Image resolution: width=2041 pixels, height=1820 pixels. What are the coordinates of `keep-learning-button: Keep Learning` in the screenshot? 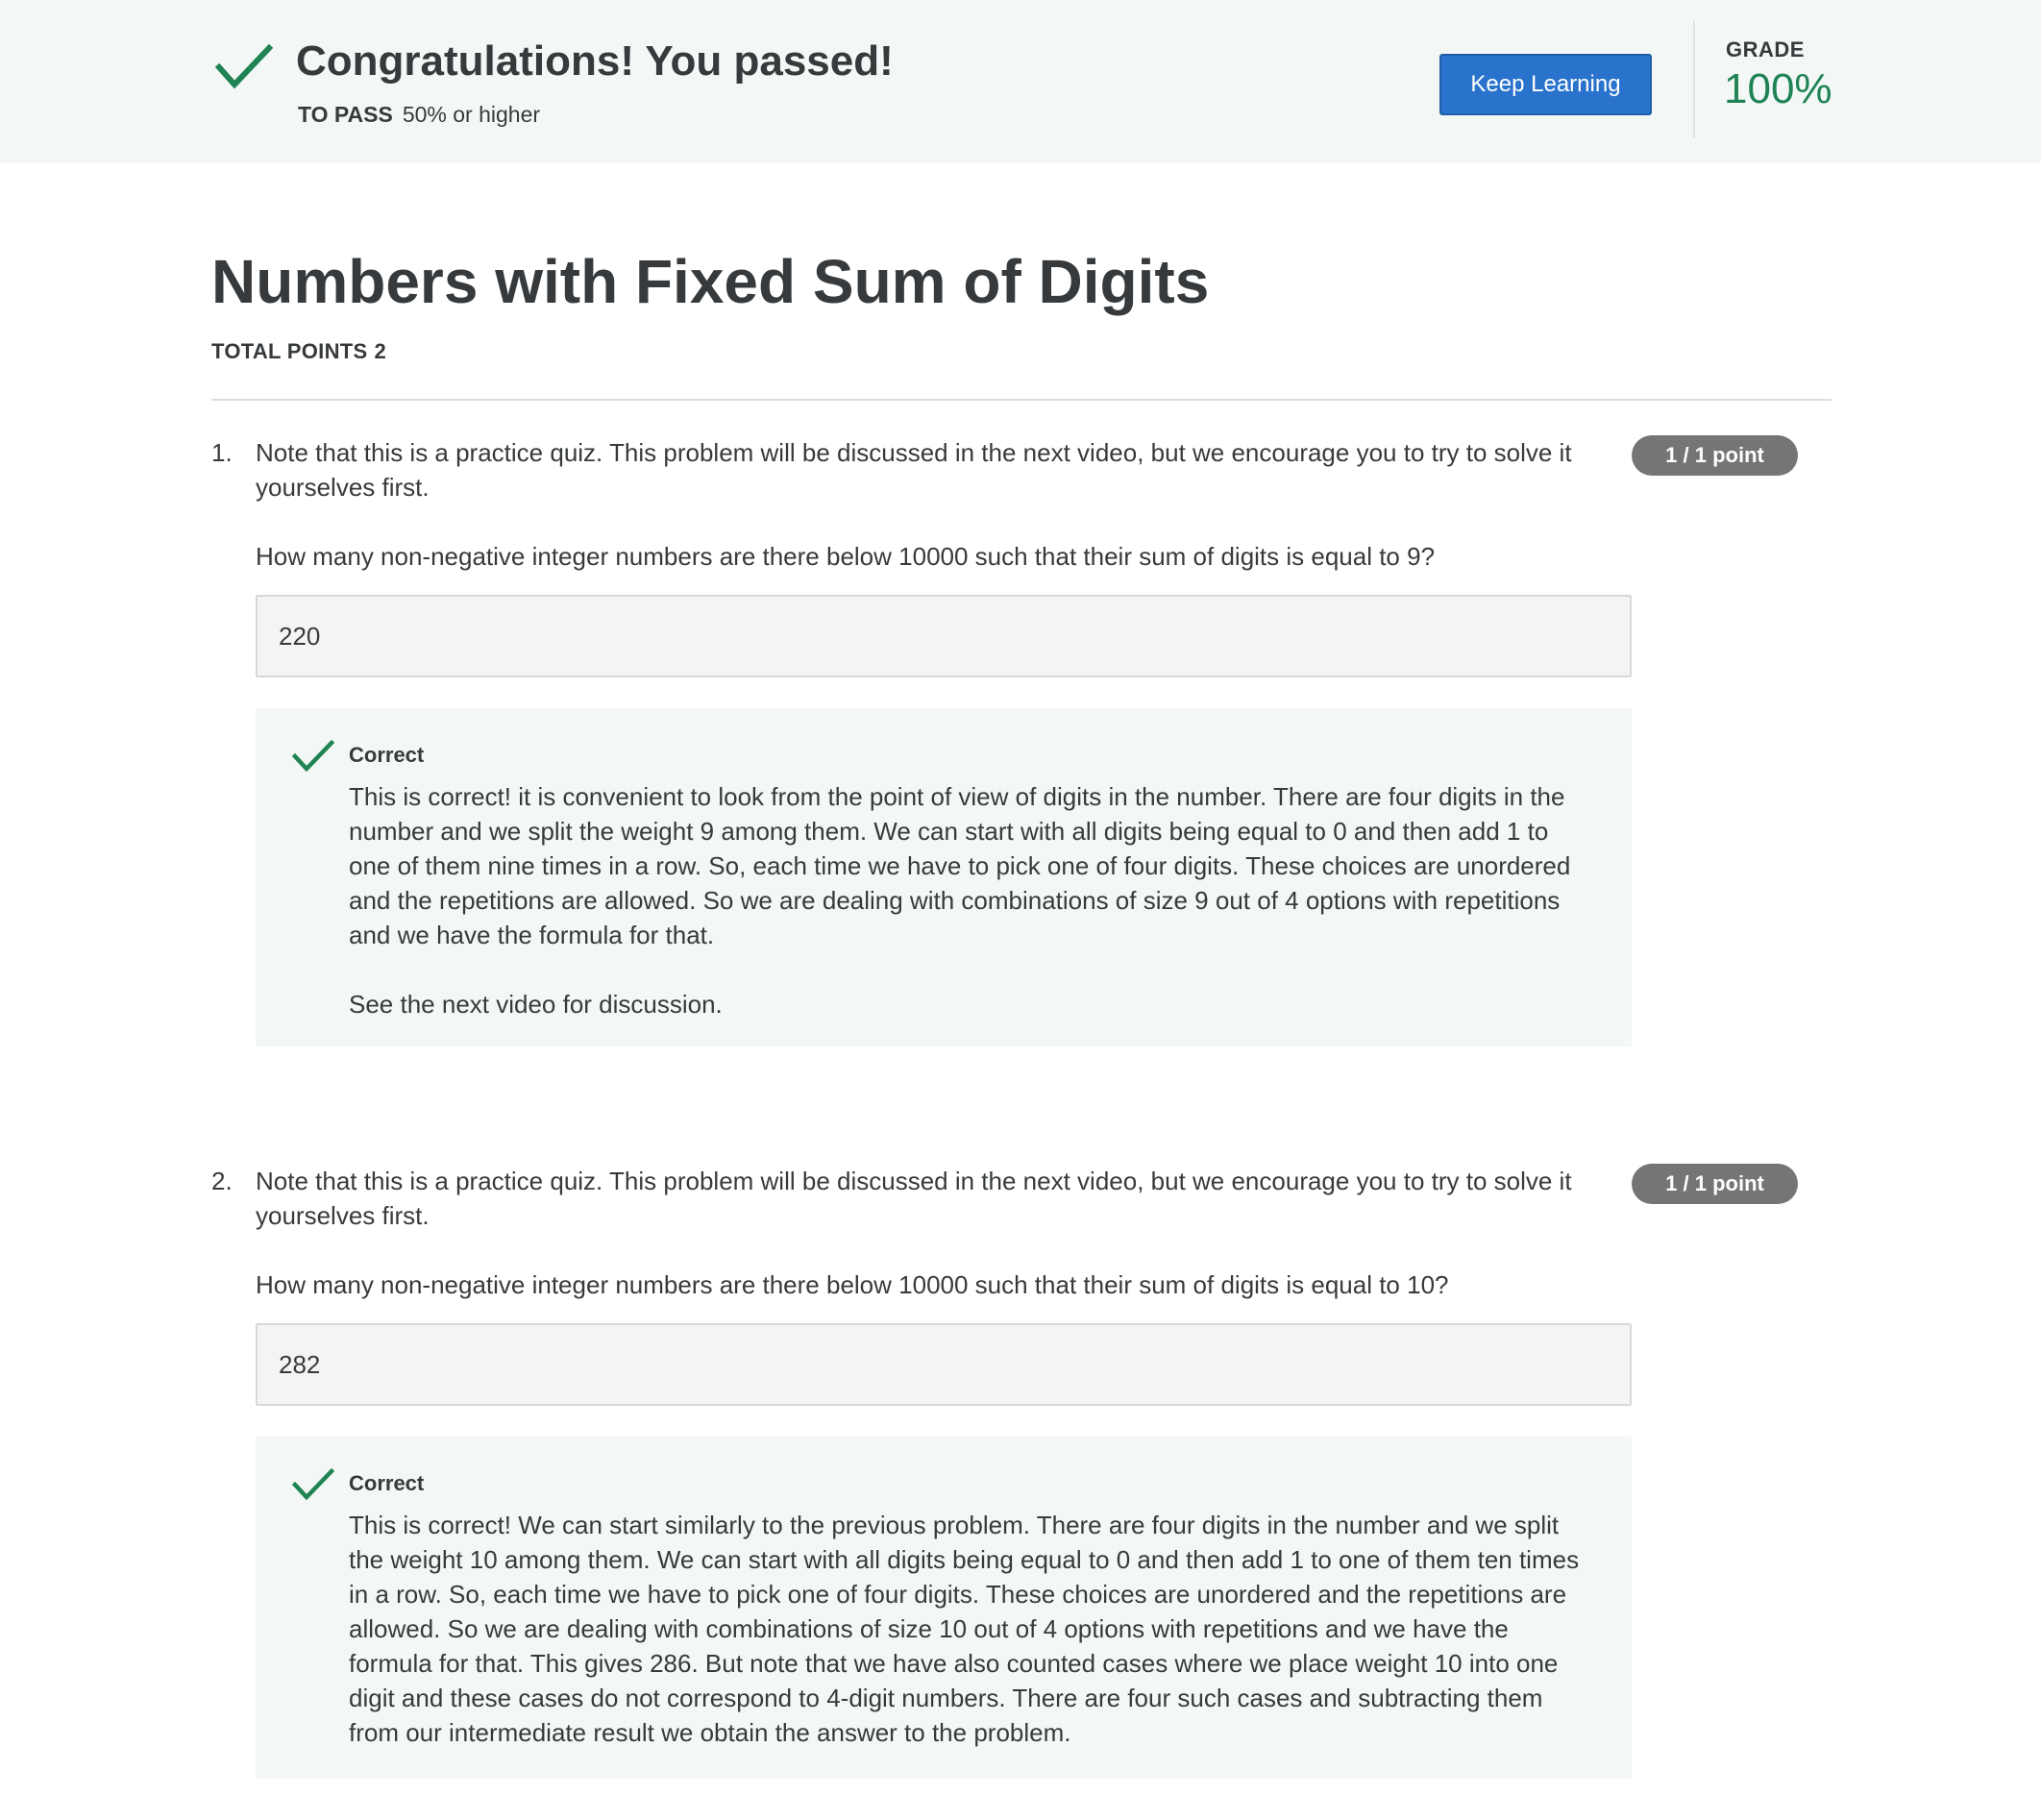 It's located at (1545, 85).